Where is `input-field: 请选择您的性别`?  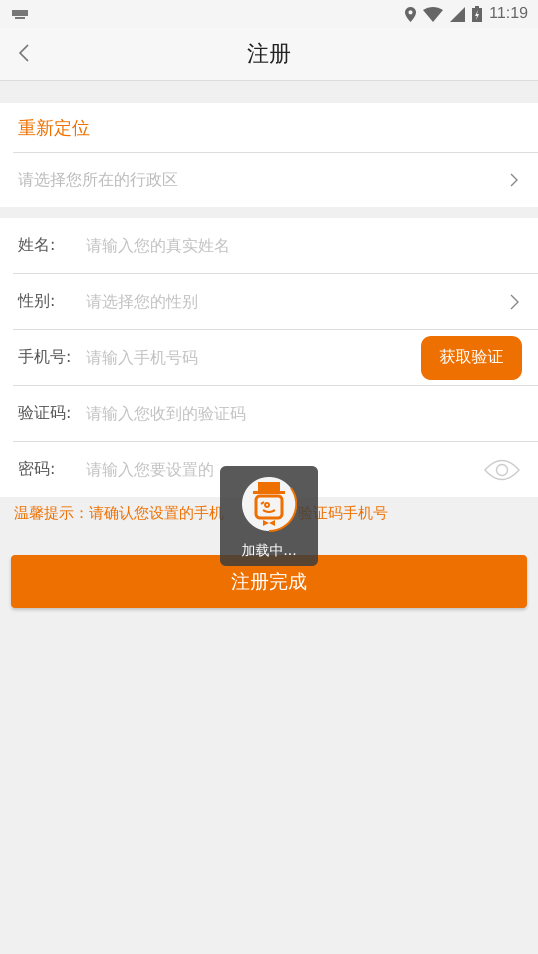 input-field: 请选择您的性别 is located at coordinates (298, 301).